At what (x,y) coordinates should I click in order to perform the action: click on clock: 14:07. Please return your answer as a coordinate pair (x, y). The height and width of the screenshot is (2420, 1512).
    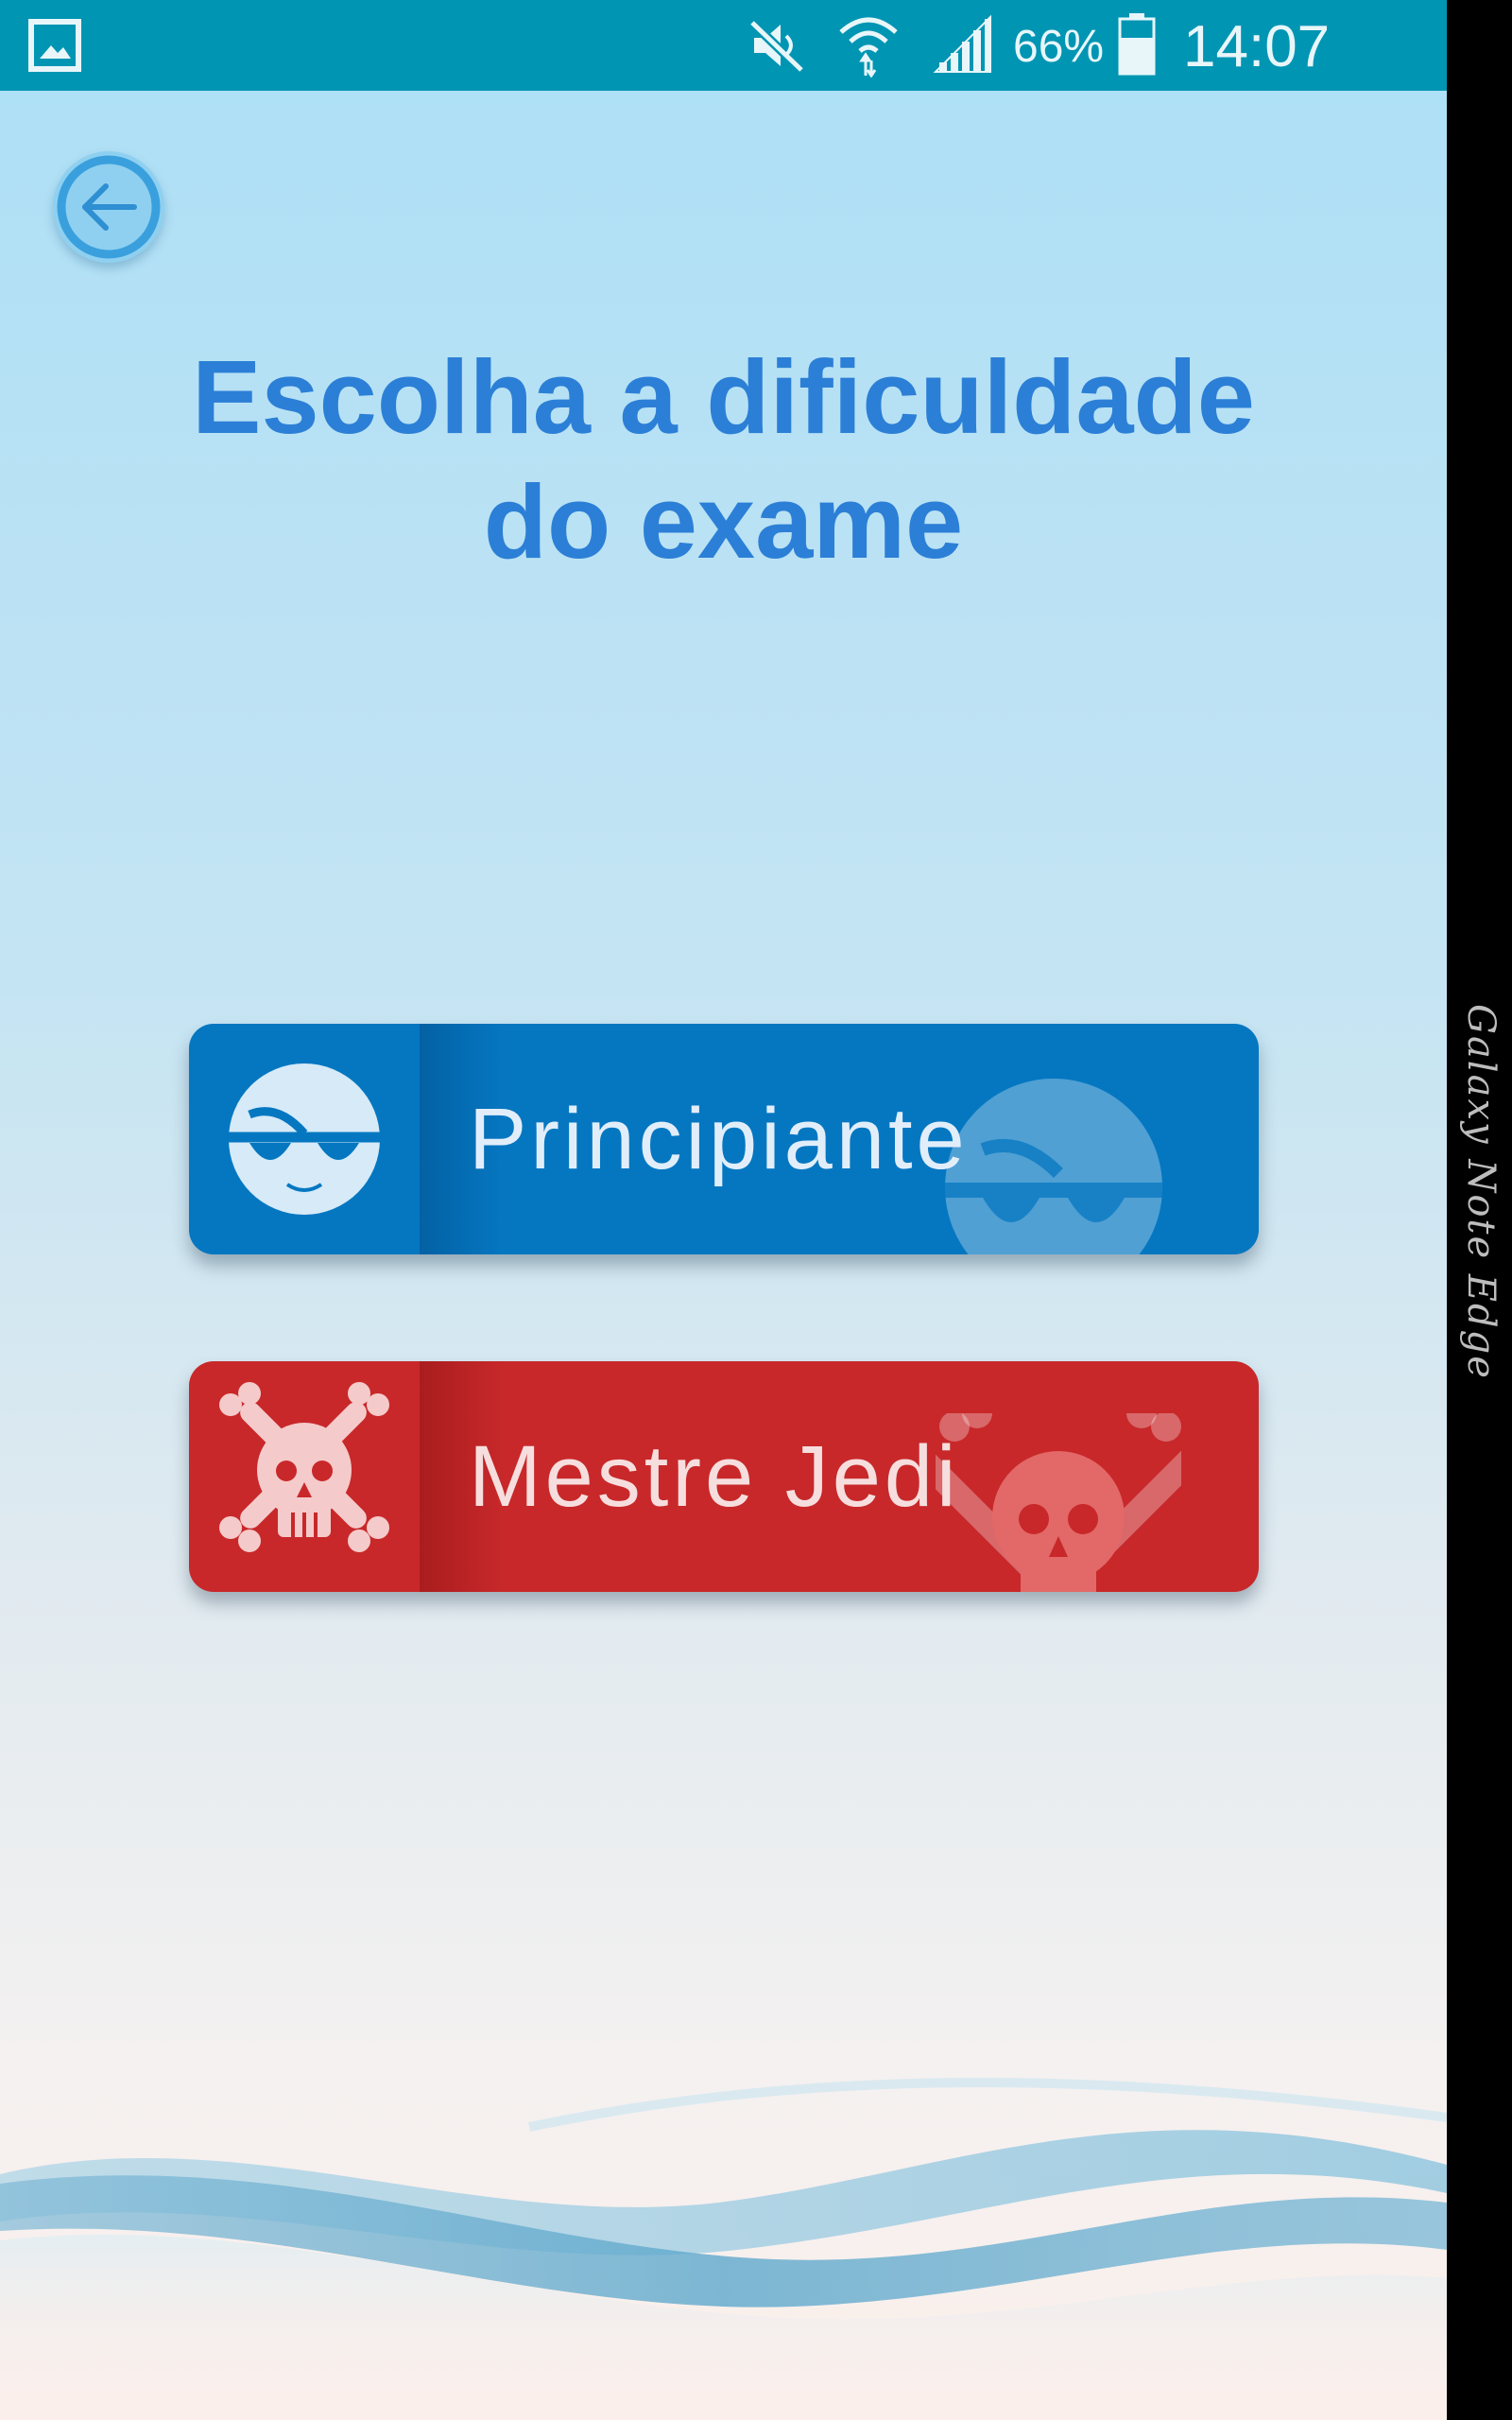
    Looking at the image, I should click on (1257, 46).